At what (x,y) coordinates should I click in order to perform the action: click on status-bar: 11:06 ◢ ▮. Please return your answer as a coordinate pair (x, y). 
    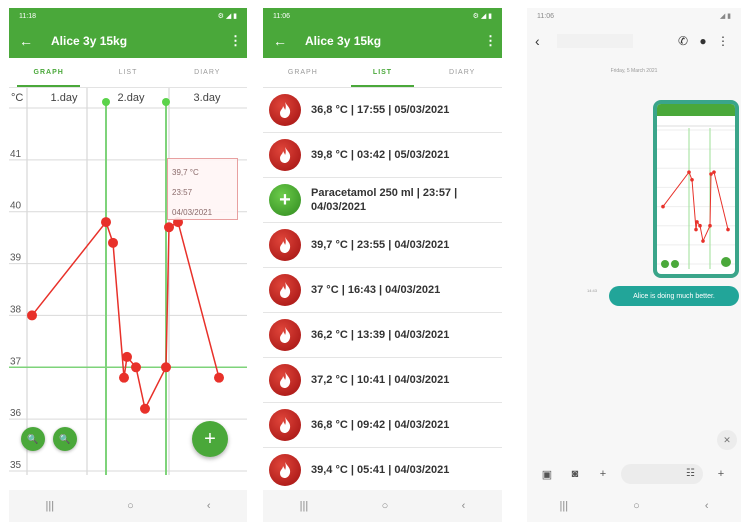
    Looking at the image, I should click on (634, 16).